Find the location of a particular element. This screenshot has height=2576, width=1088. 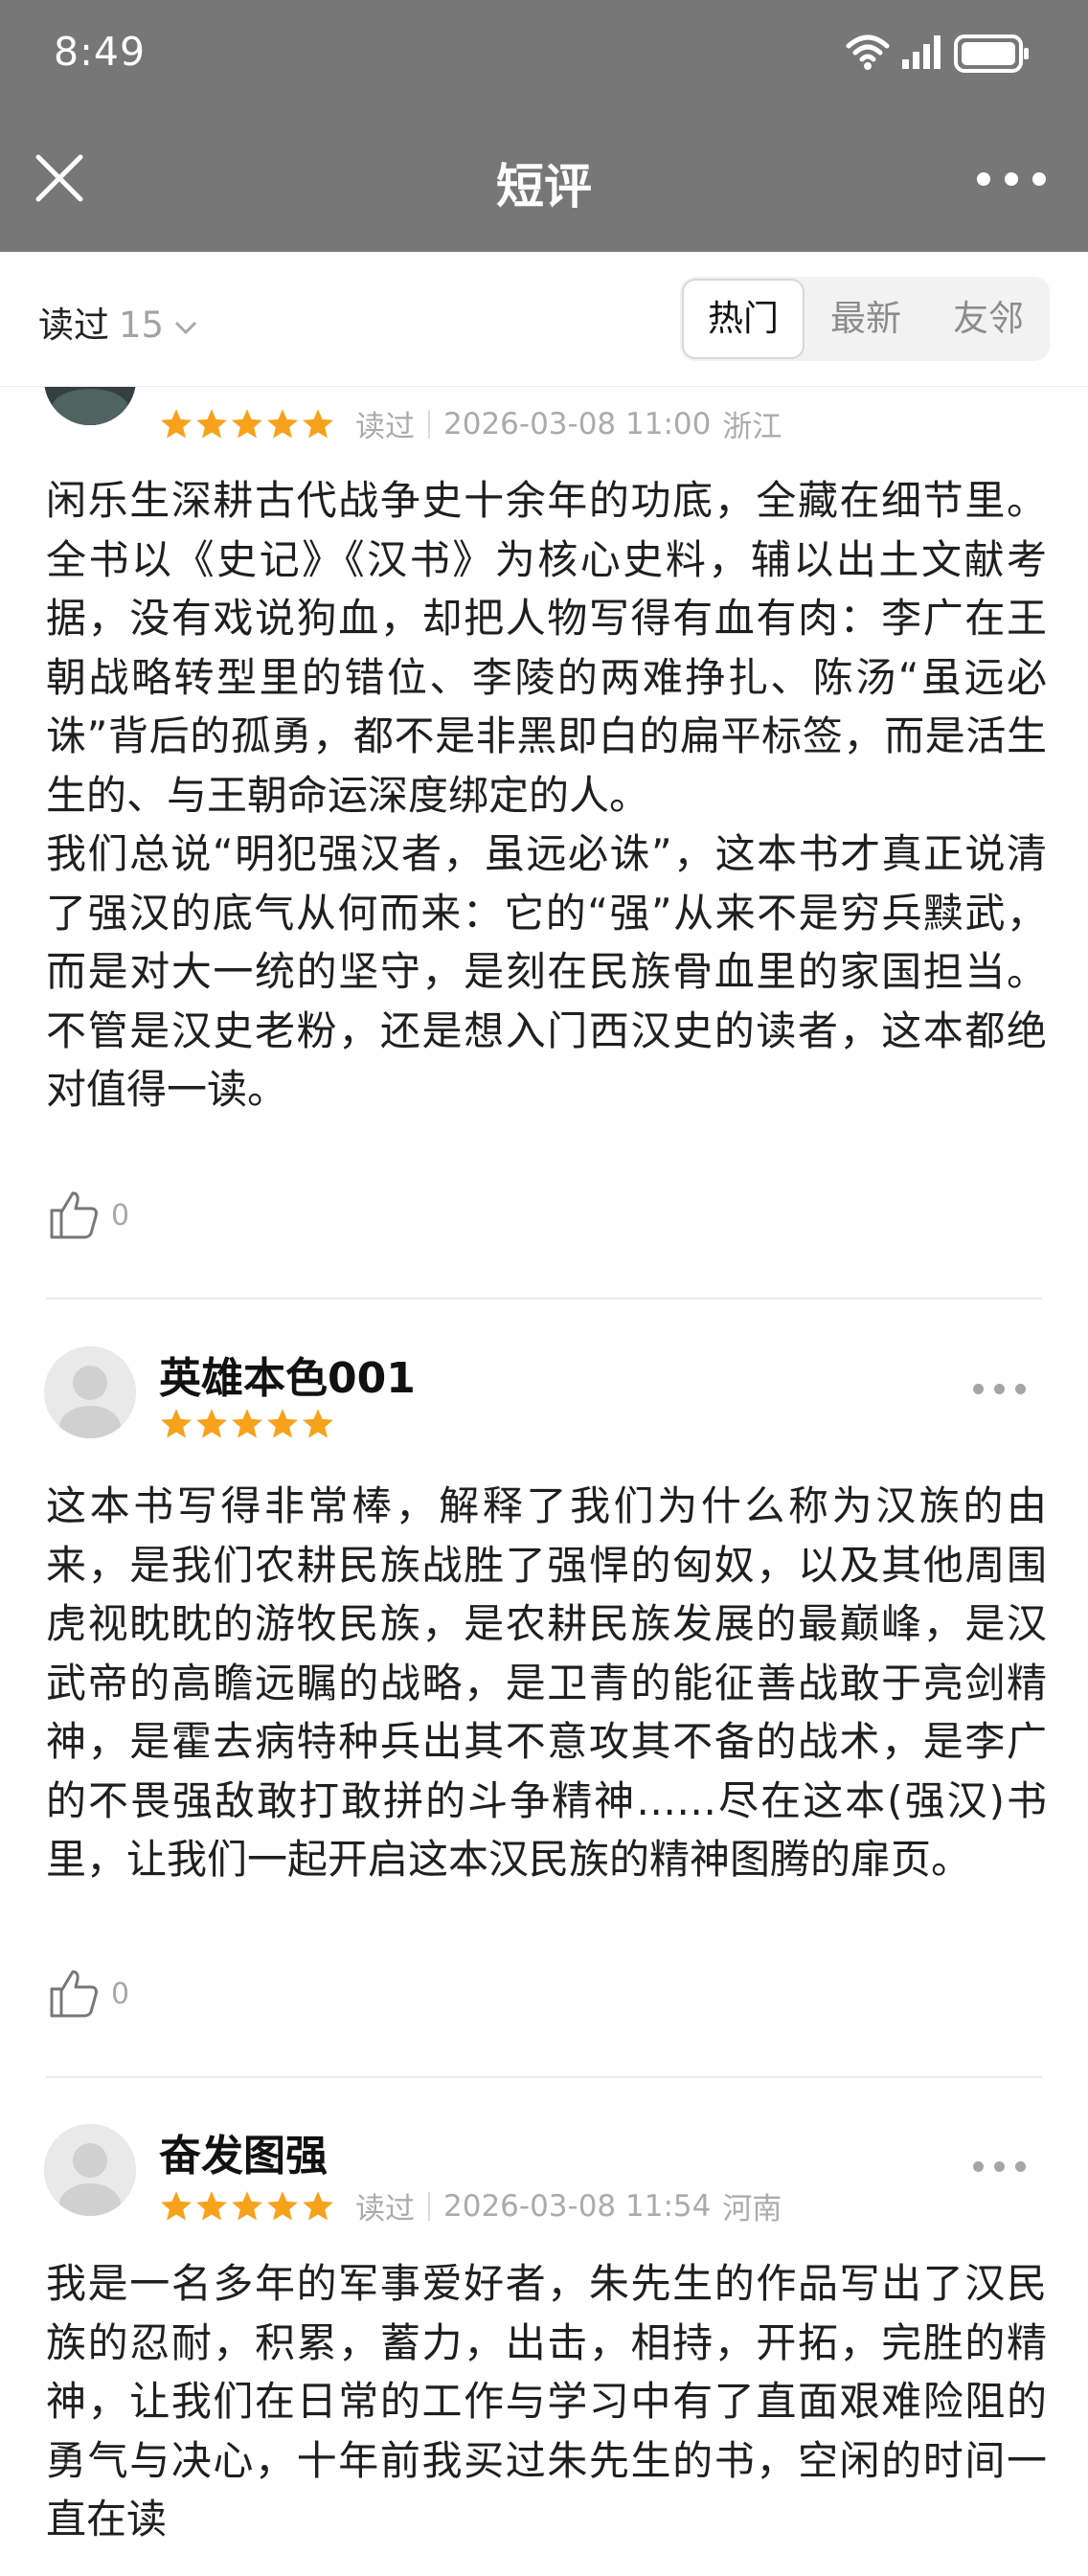

signal-icon is located at coordinates (921, 52).